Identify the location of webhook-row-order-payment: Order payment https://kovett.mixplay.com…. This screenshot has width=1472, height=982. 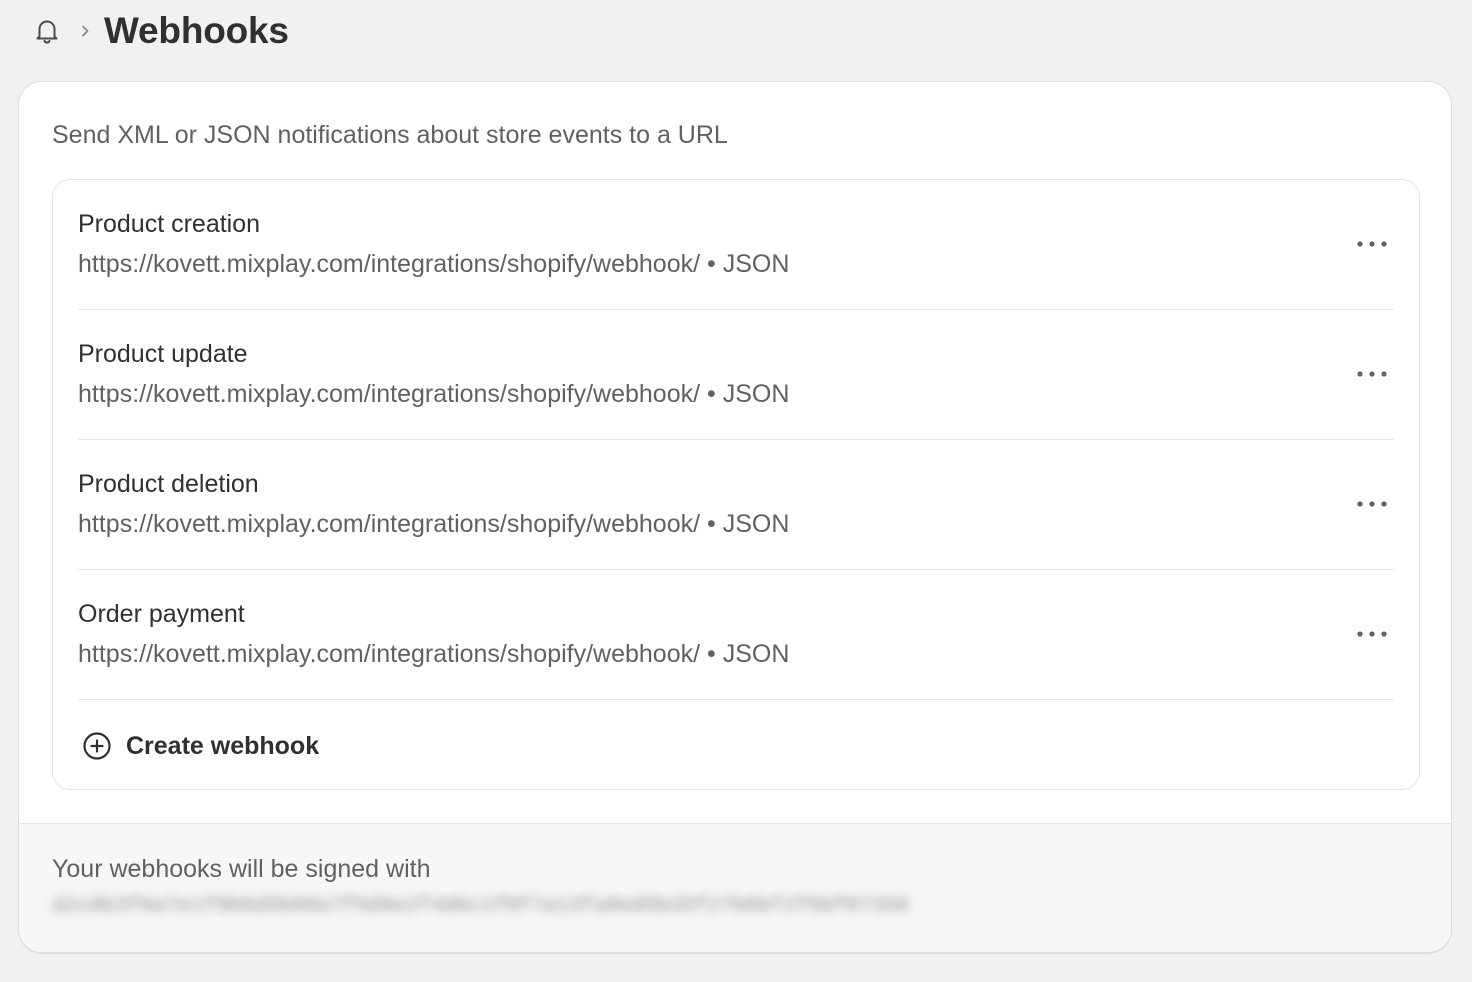
(736, 635).